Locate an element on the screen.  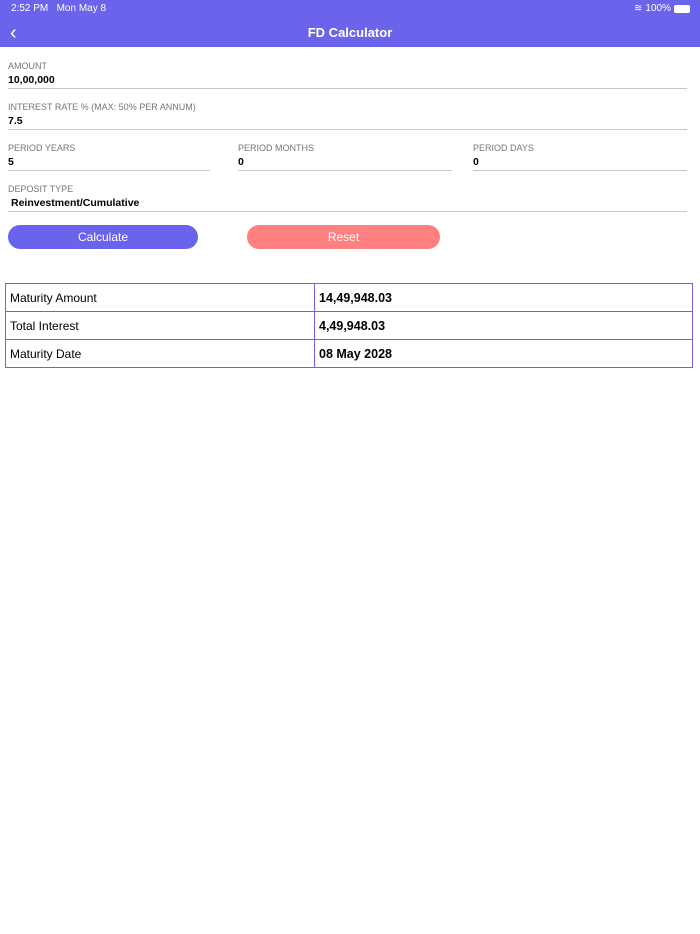
table-row: Maturity Amount 14,49,948.03 is located at coordinates (349, 297).